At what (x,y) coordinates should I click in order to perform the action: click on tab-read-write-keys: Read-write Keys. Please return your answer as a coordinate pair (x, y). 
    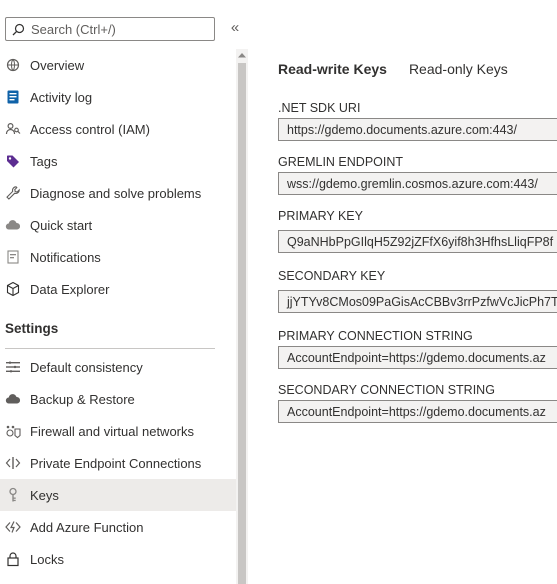
    Looking at the image, I should click on (332, 71).